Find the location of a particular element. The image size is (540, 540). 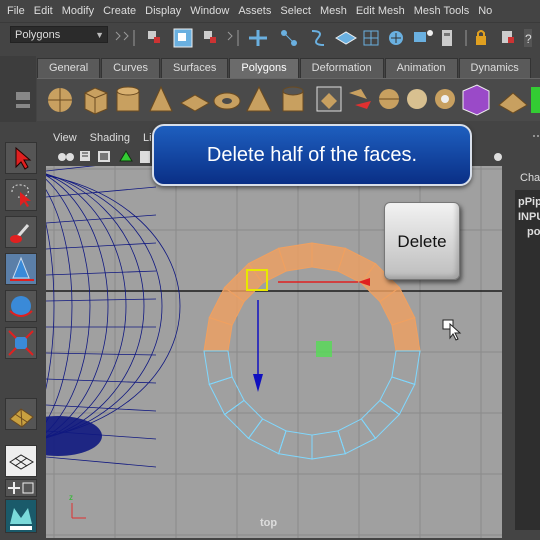

grid-toggle-icon is located at coordinates (126, 156).